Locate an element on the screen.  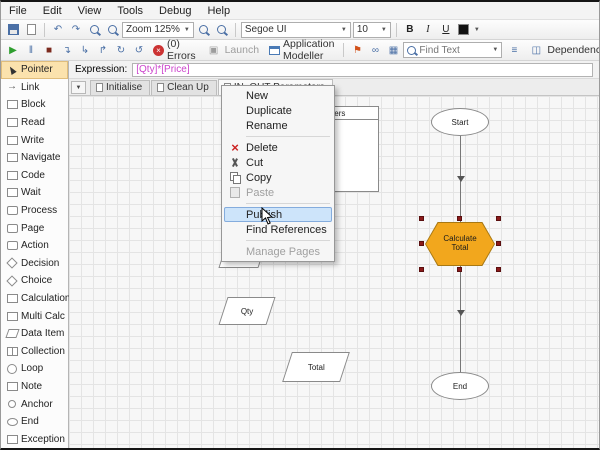
menu-view: View is located at coordinates (90, 11).